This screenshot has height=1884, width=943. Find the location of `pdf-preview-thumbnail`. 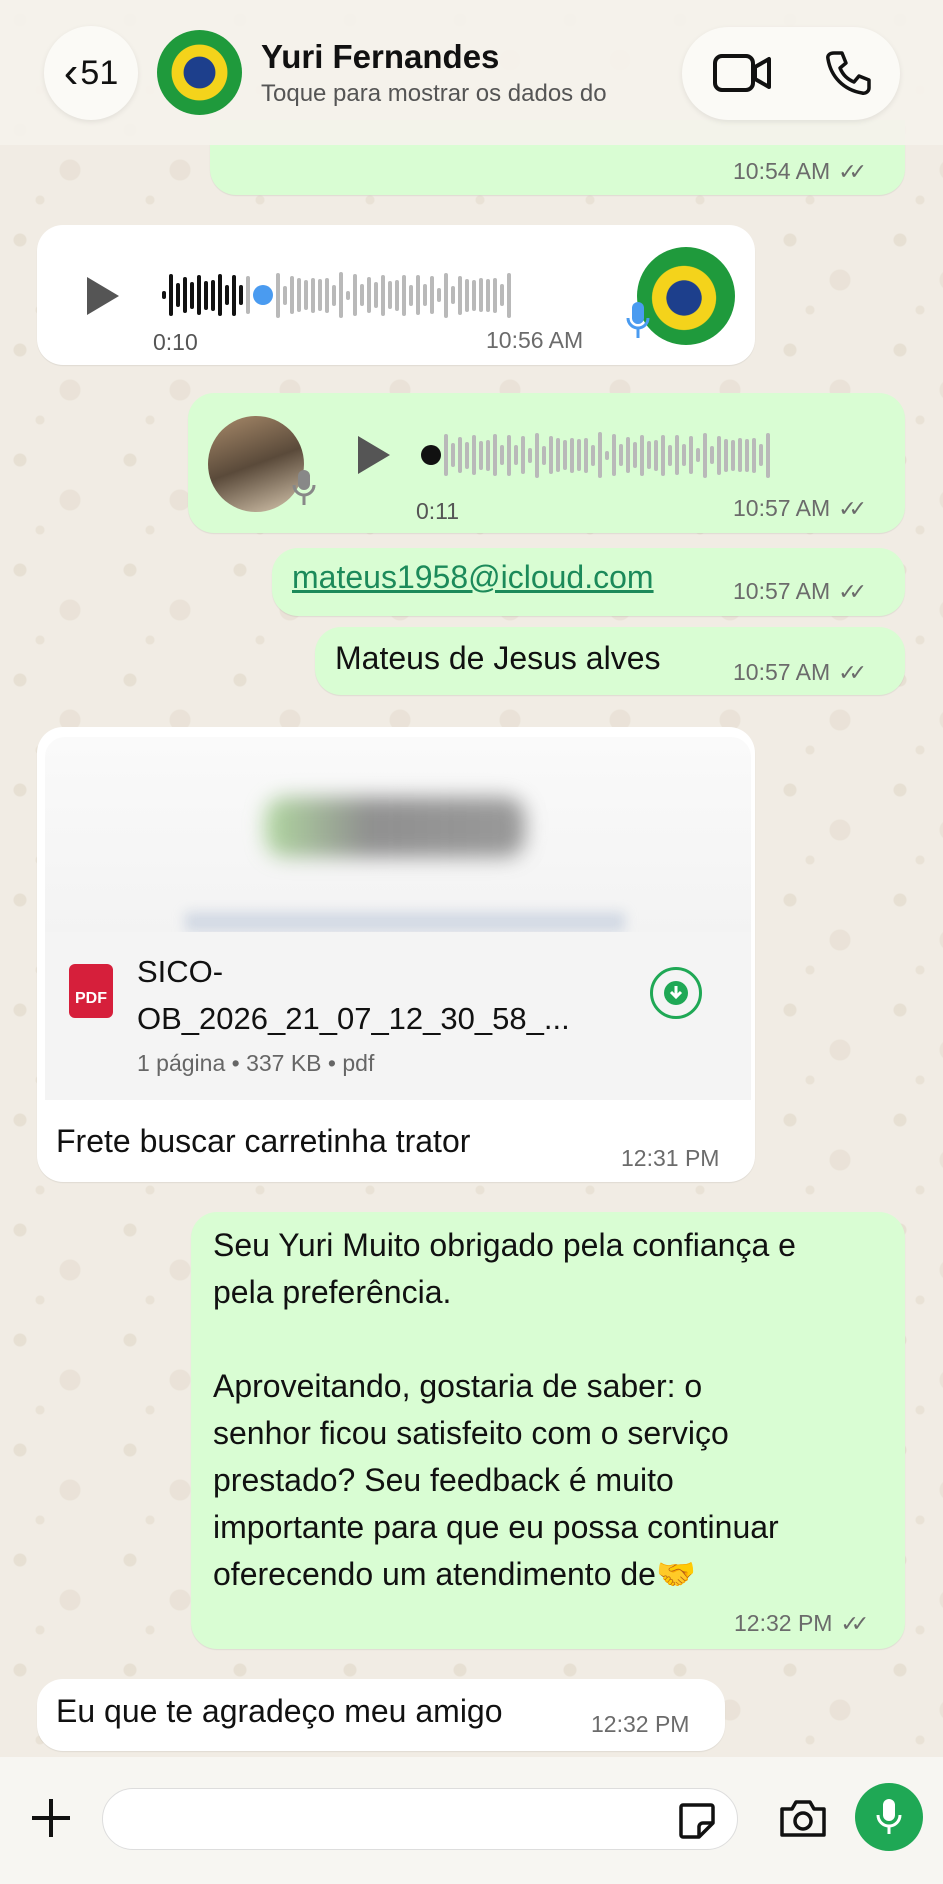

pdf-preview-thumbnail is located at coordinates (398, 834).